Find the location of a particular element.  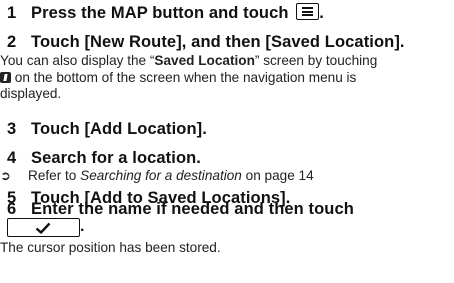

confirm-button-icon is located at coordinates (43, 227).